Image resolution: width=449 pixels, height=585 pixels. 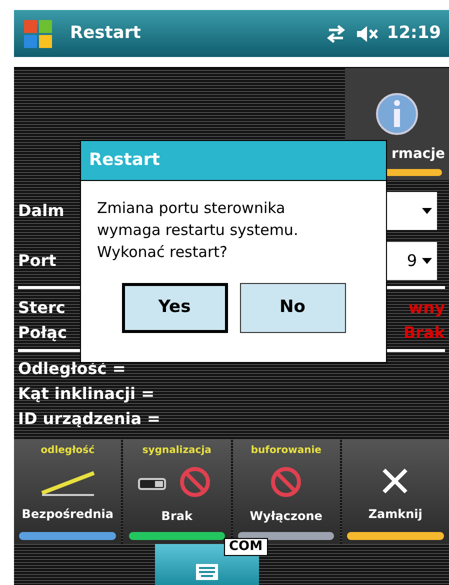 What do you see at coordinates (411, 261) in the screenshot?
I see `dropdown: 9` at bounding box center [411, 261].